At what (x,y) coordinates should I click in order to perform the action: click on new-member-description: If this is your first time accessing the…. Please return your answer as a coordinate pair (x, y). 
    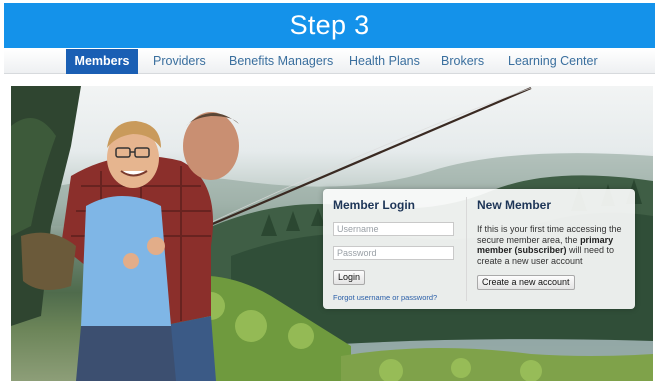
    Looking at the image, I should click on (554, 245).